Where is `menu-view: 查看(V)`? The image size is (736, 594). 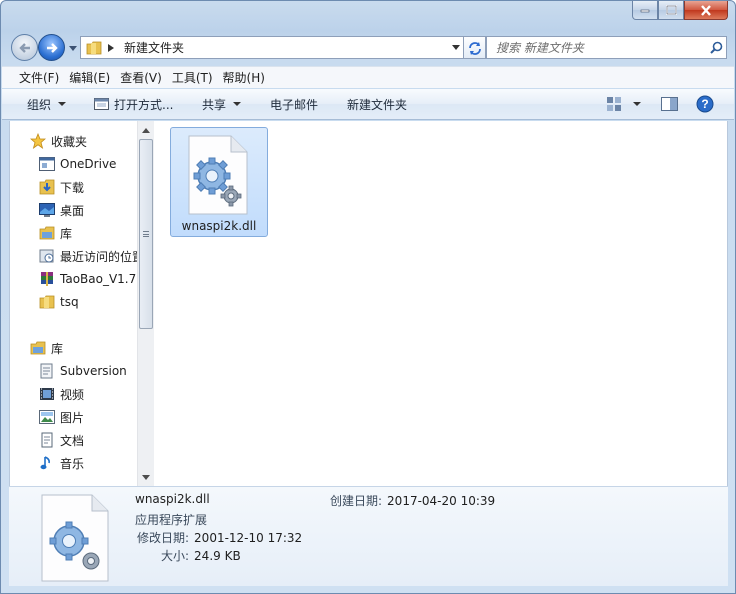 menu-view: 查看(V) is located at coordinates (141, 77).